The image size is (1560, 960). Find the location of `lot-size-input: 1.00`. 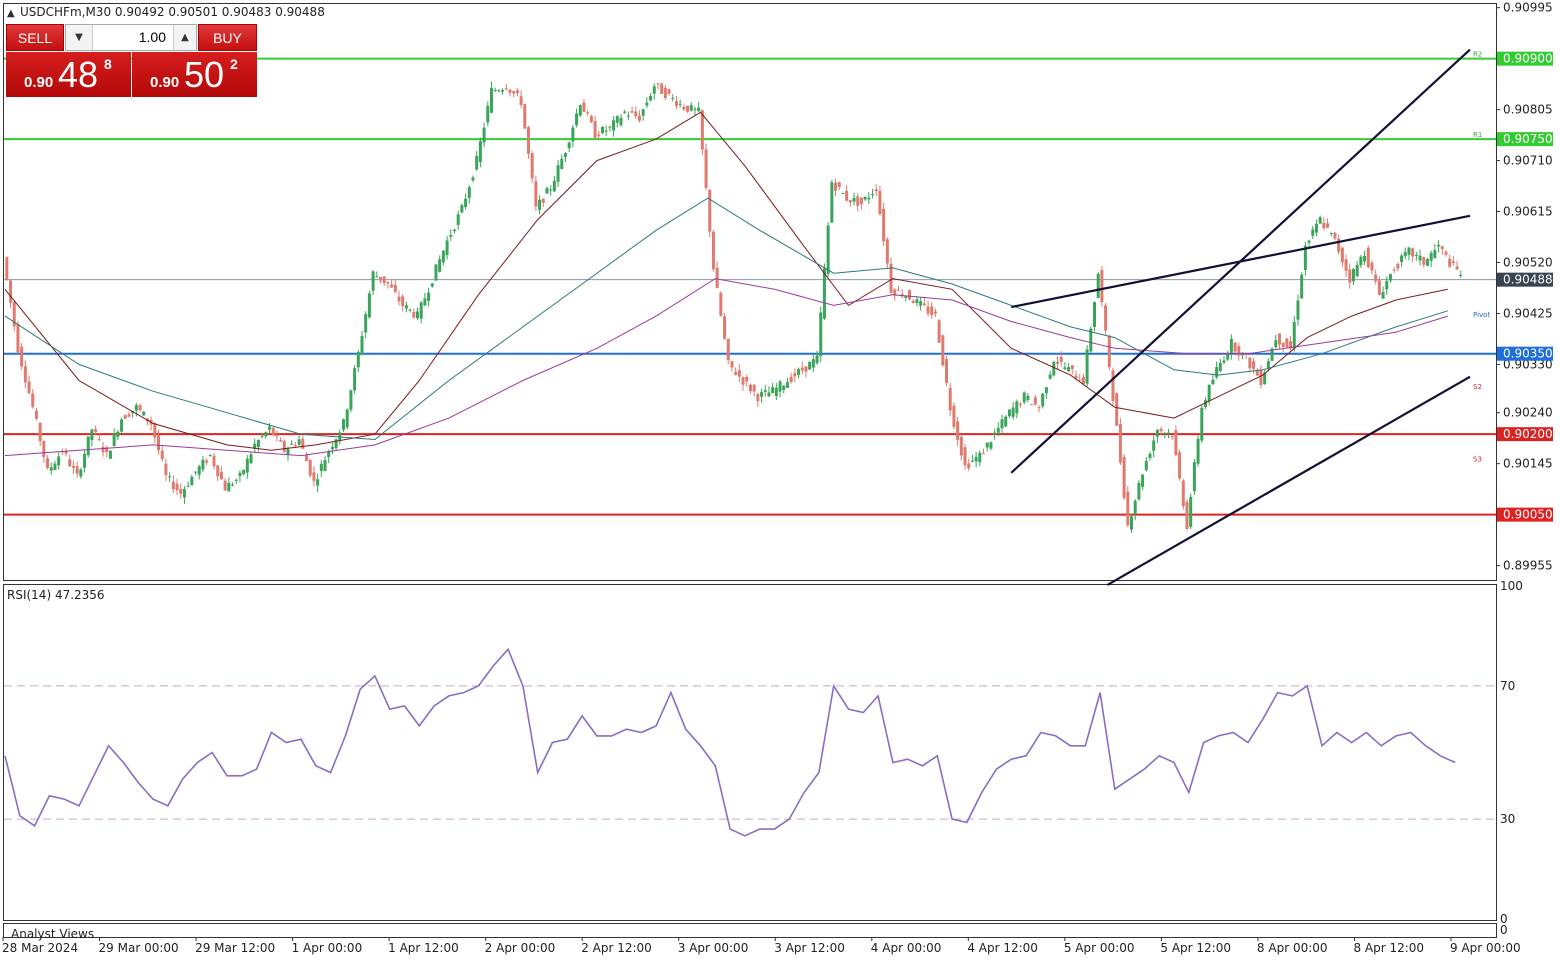

lot-size-input: 1.00 is located at coordinates (132, 37).